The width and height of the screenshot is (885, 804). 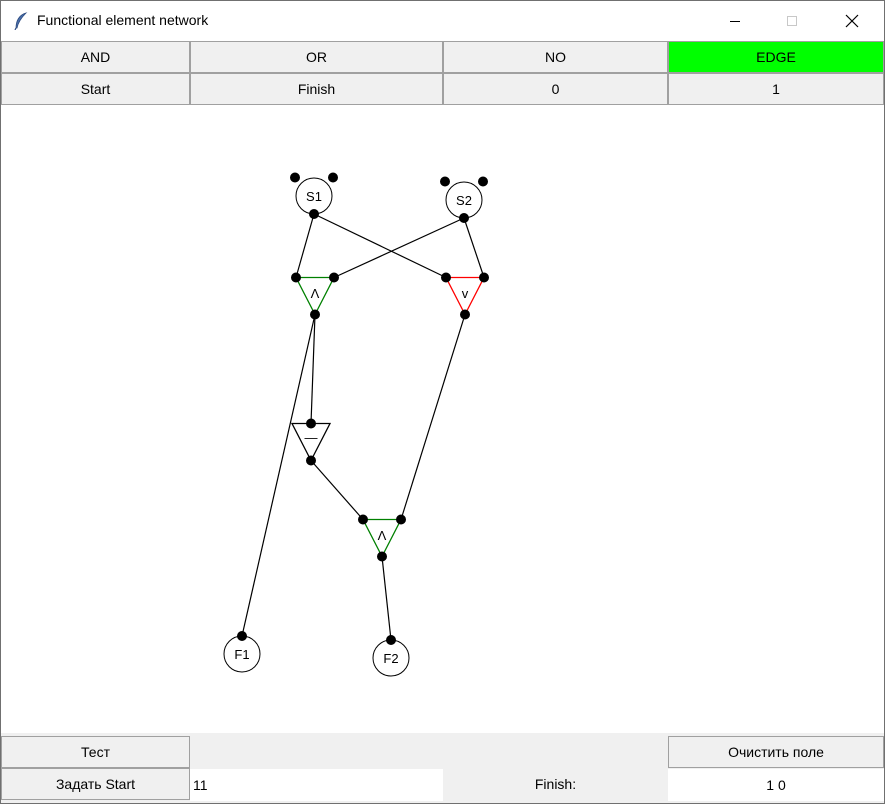 I want to click on node-s2: S2, so click(x=464, y=199).